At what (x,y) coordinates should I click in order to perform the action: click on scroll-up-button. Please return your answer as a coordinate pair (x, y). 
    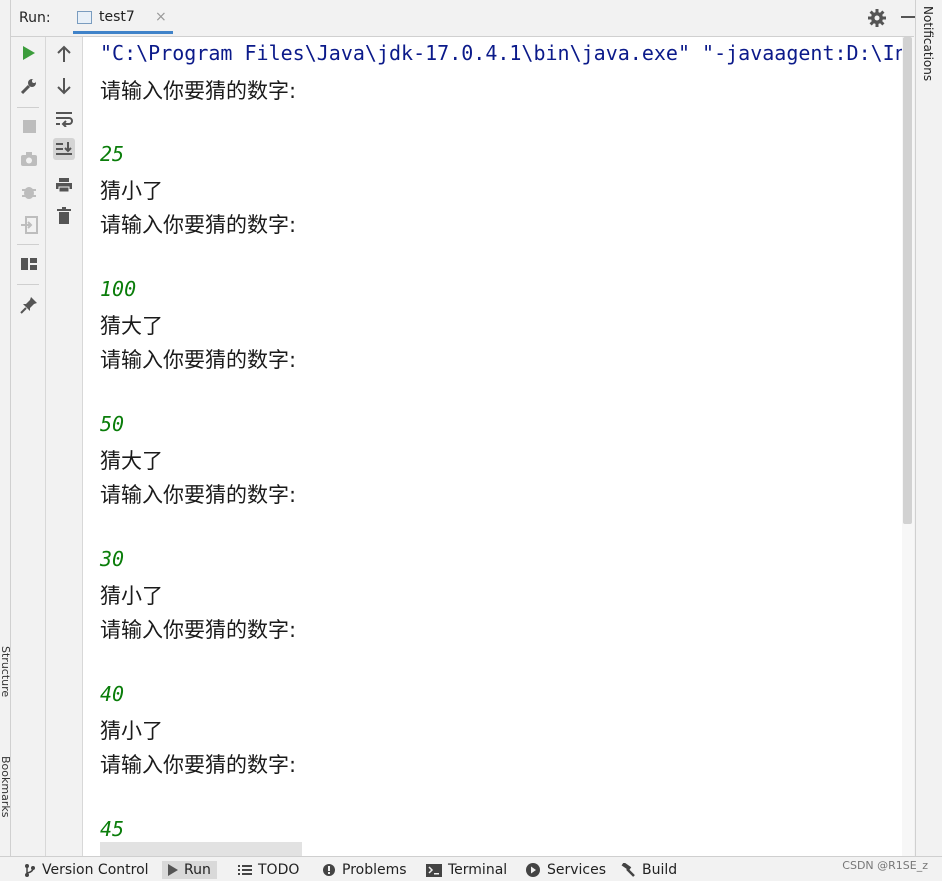
    Looking at the image, I should click on (64, 54).